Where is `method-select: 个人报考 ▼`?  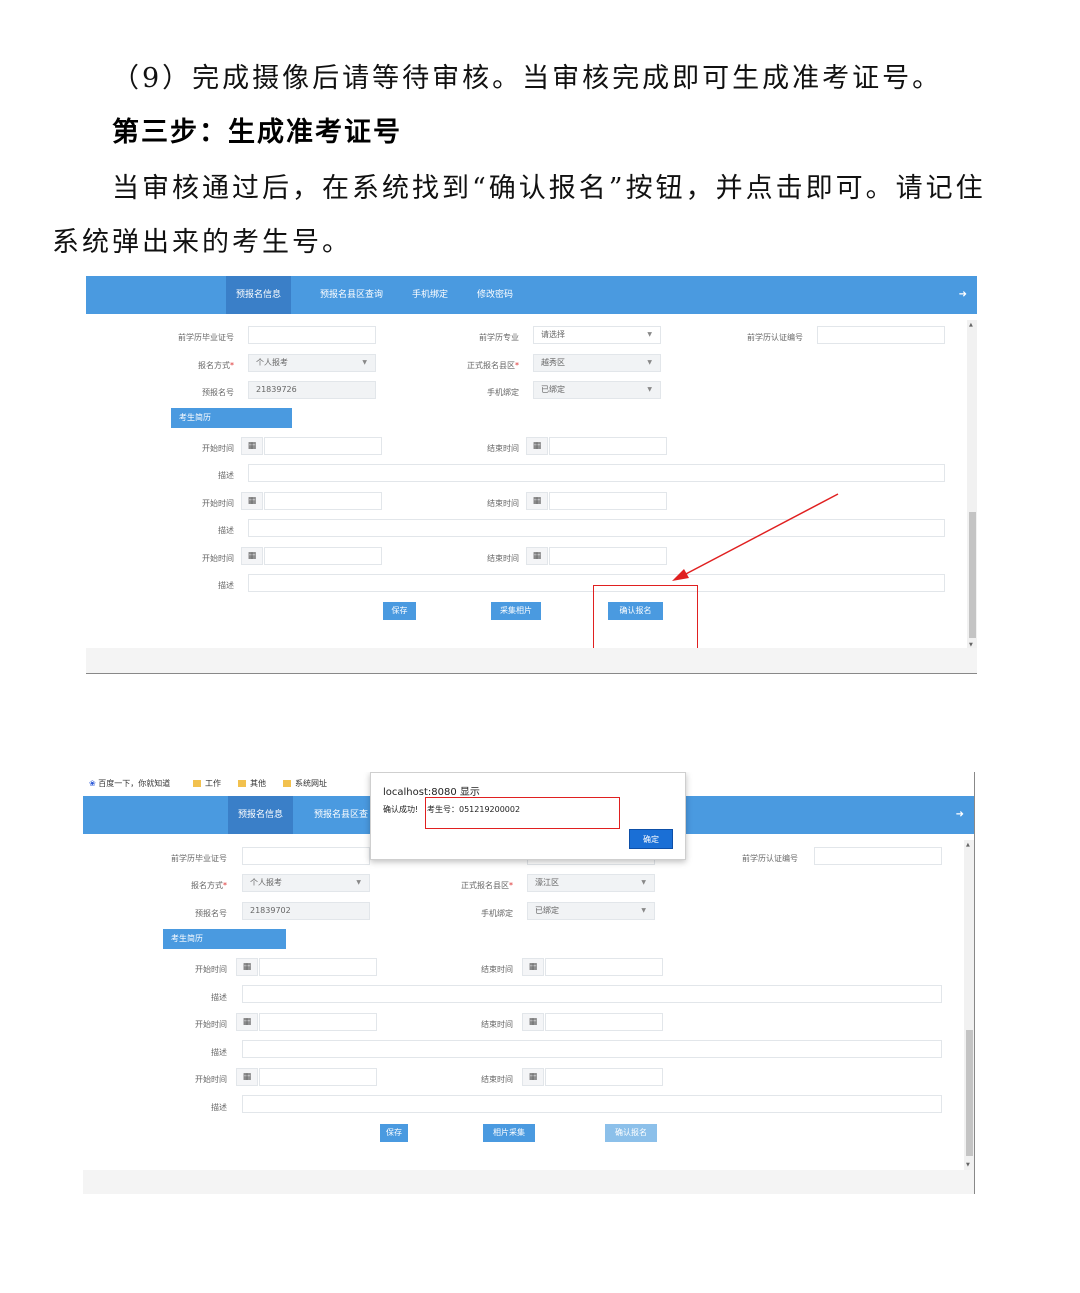
method-select: 个人报考 ▼ is located at coordinates (306, 883).